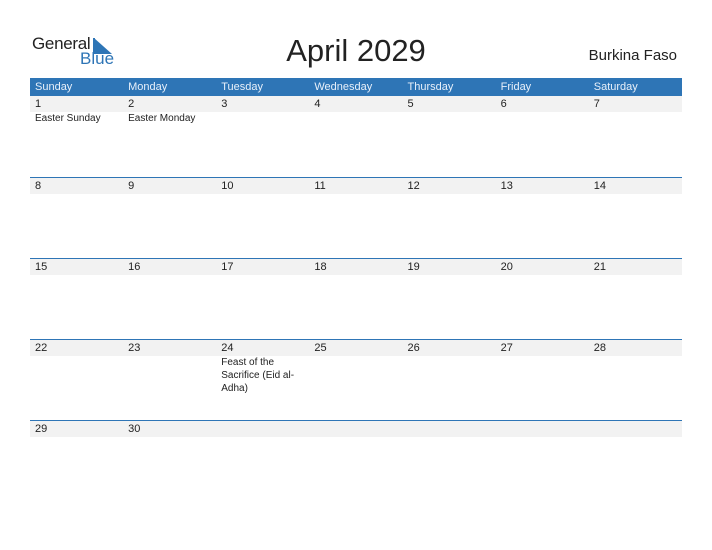 This screenshot has width=712, height=550. I want to click on day-cell: 5, so click(449, 110).